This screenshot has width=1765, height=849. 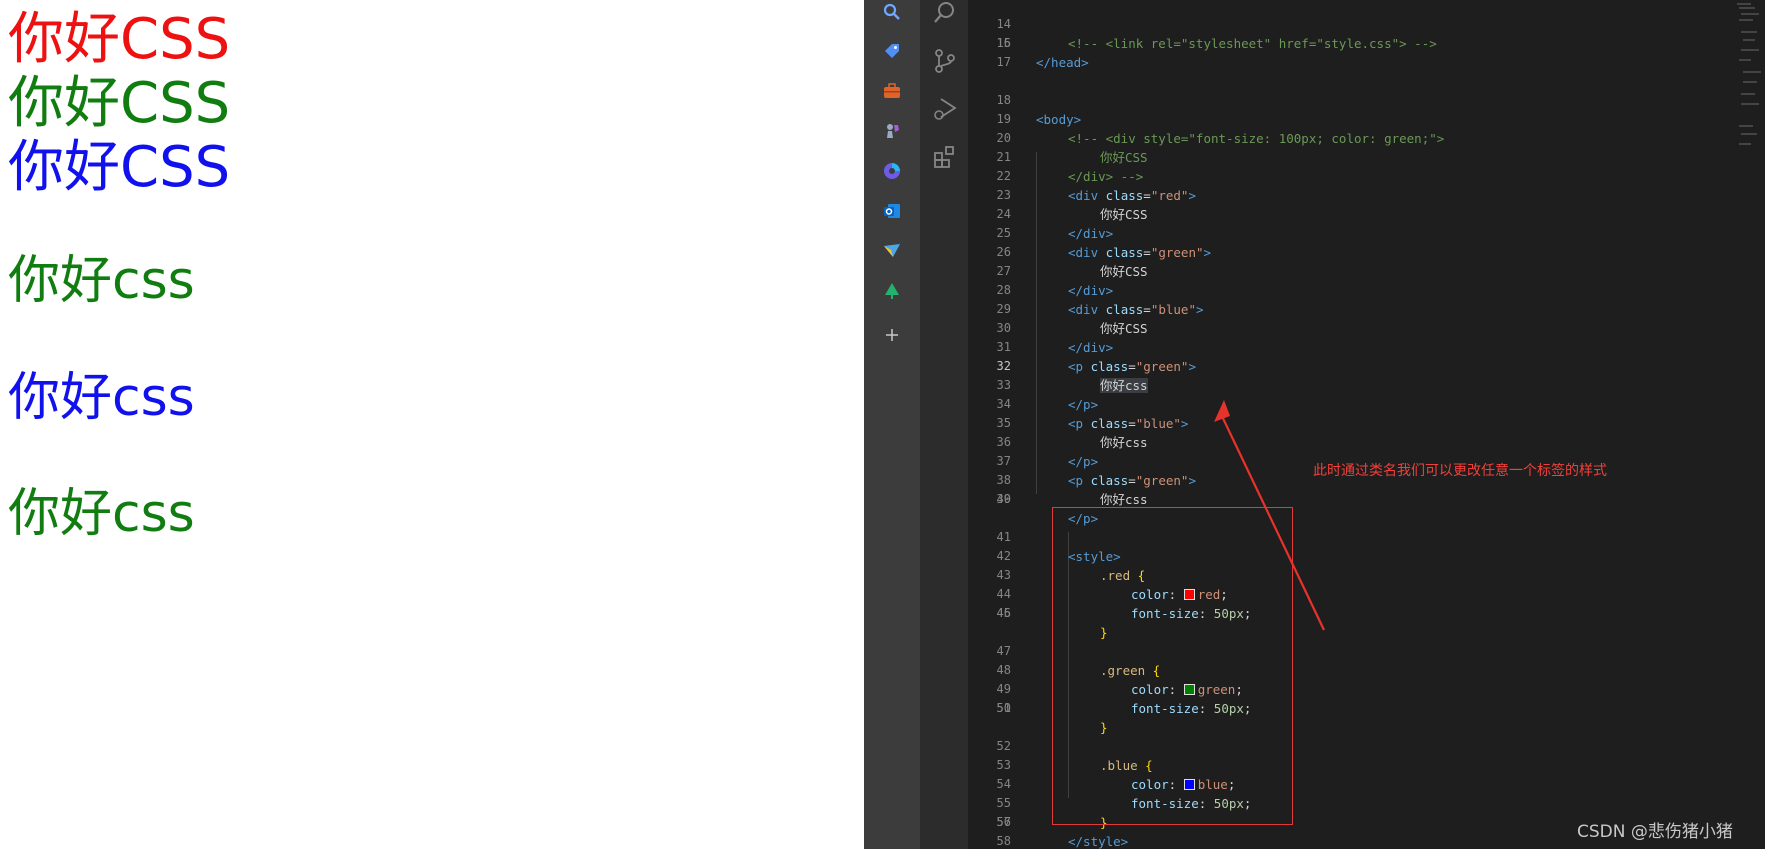 I want to click on code-line: 35 你好css, so click(x=1366, y=422).